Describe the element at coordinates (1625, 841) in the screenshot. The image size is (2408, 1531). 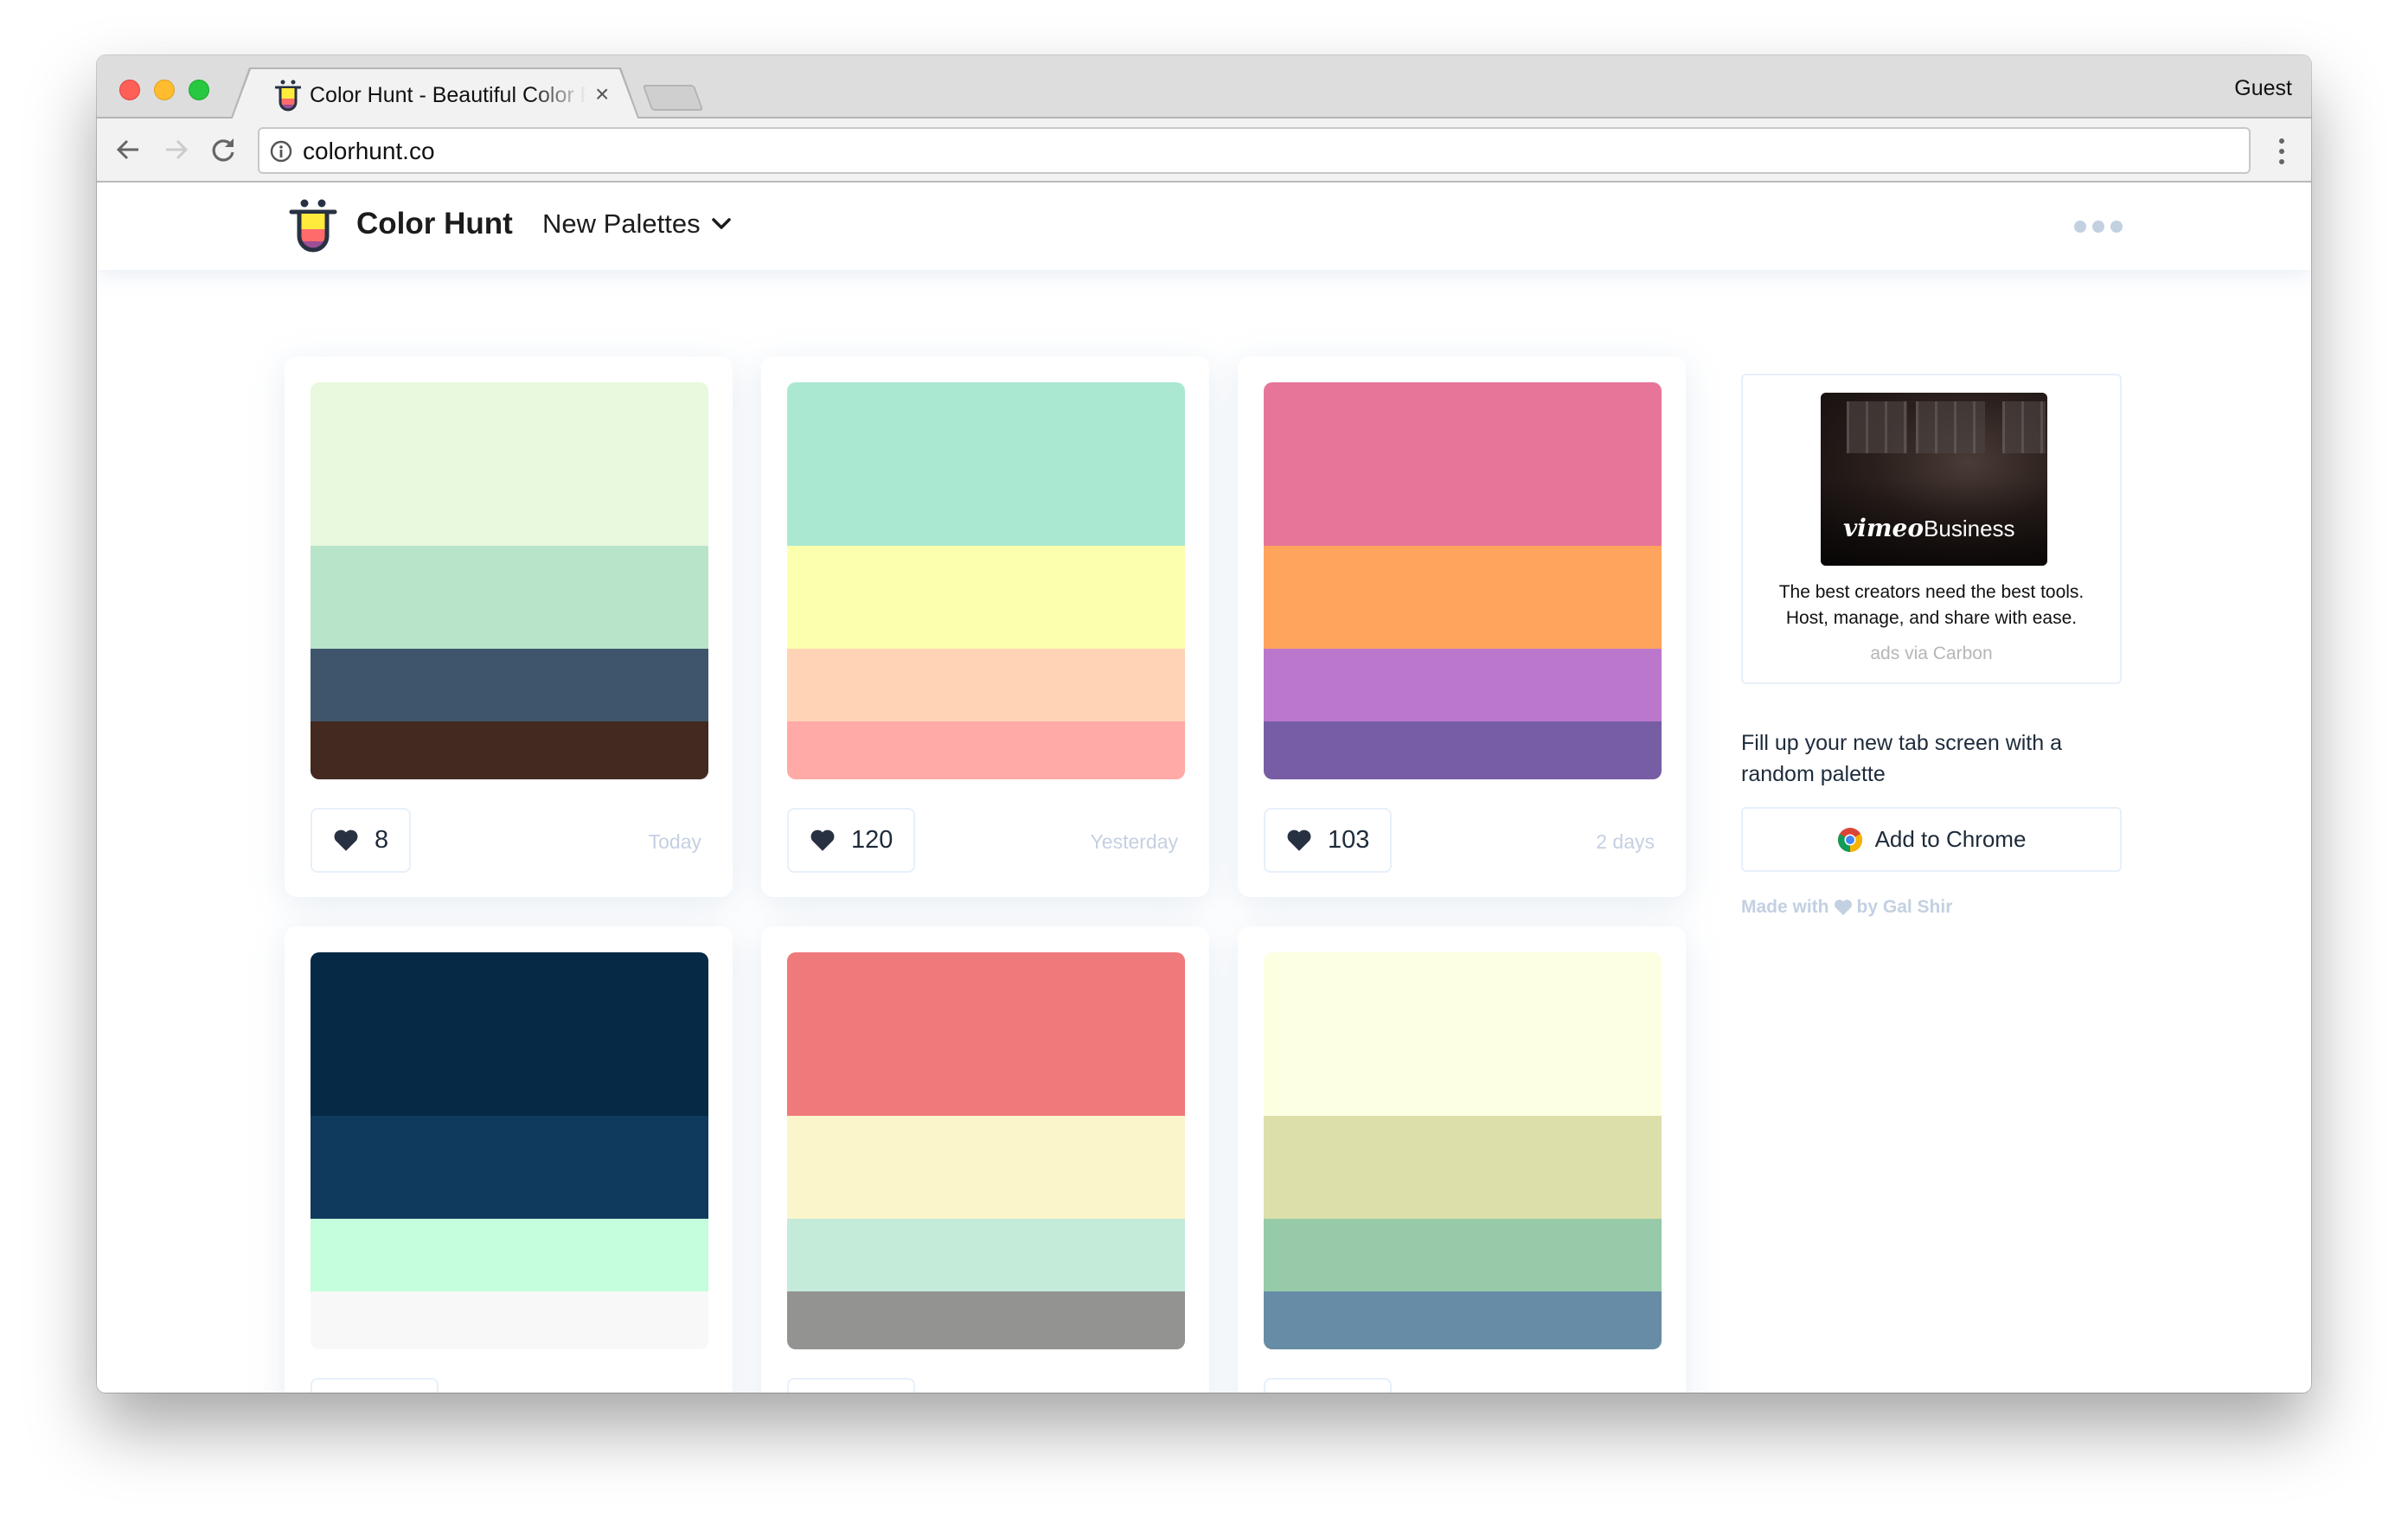
I see `palette-date: 2 days` at that location.